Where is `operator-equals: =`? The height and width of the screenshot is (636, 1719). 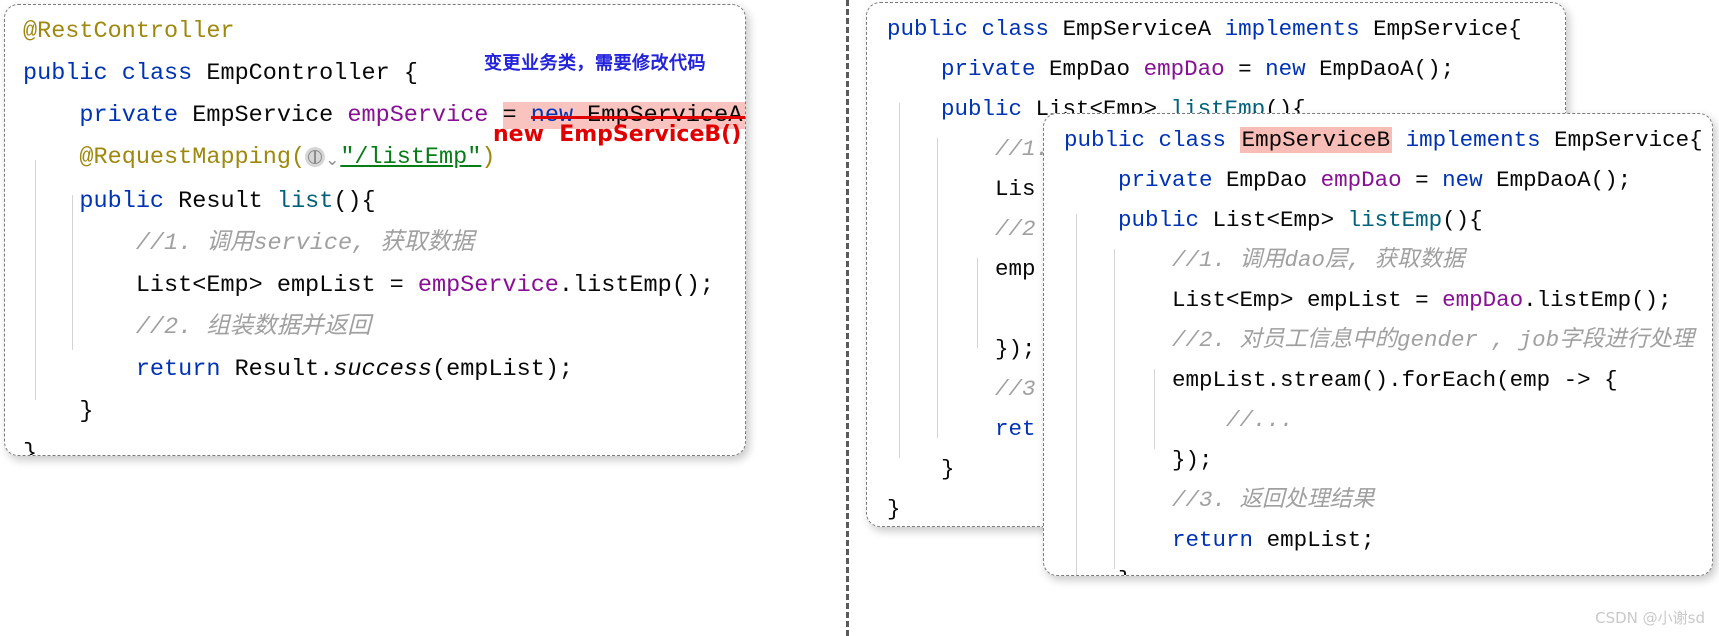
operator-equals: = is located at coordinates (1422, 180).